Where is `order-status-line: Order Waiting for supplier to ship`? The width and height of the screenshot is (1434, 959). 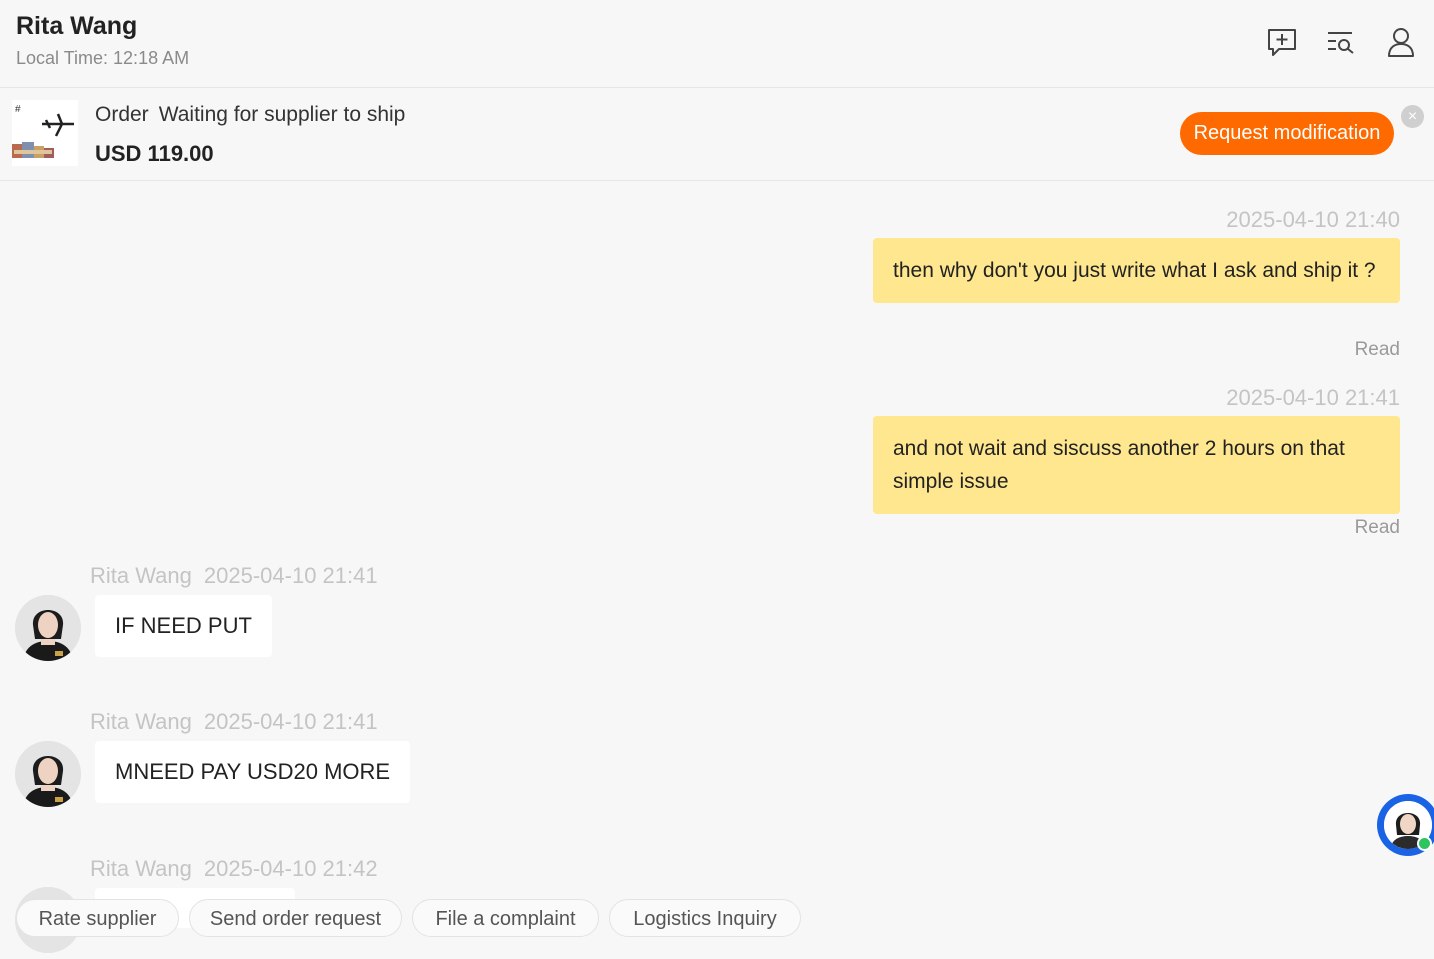 order-status-line: Order Waiting for supplier to ship is located at coordinates (255, 115).